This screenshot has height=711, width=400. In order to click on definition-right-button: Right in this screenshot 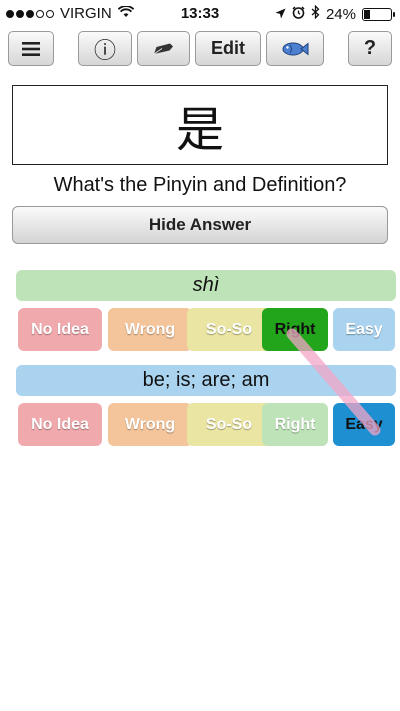, I will do `click(295, 424)`.